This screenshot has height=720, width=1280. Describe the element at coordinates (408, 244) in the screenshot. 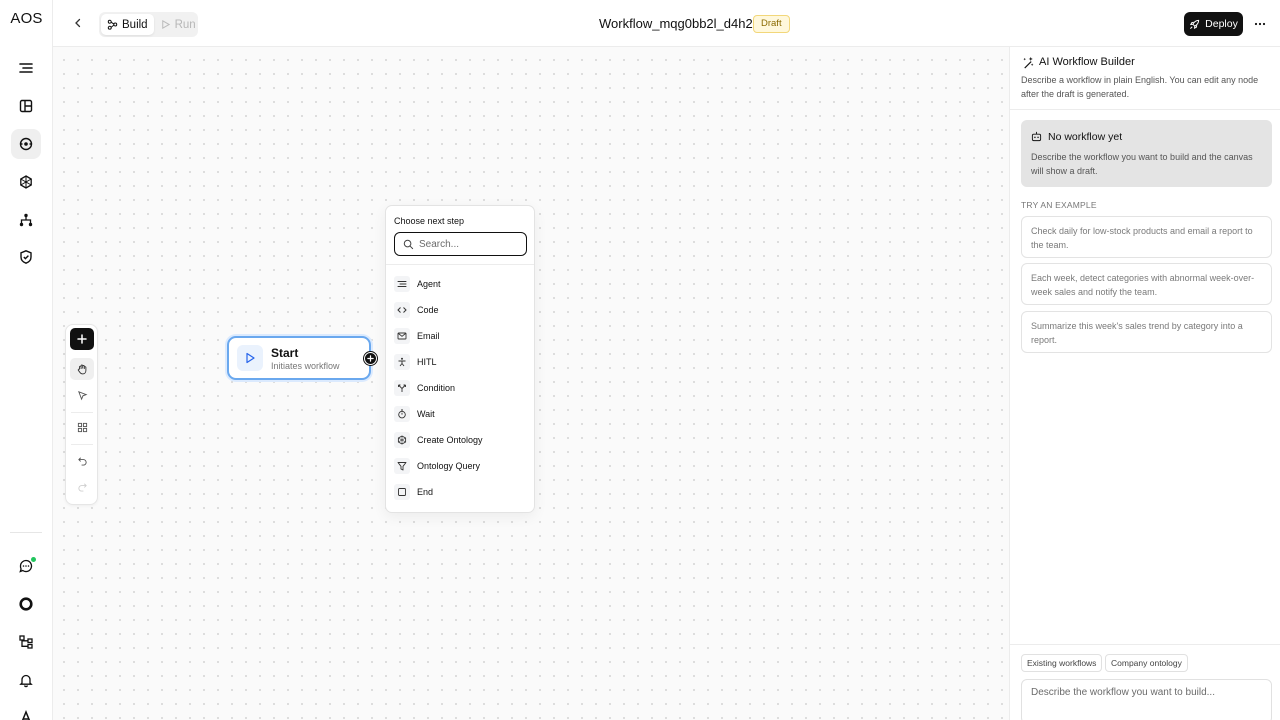

I see `search-icon` at that location.